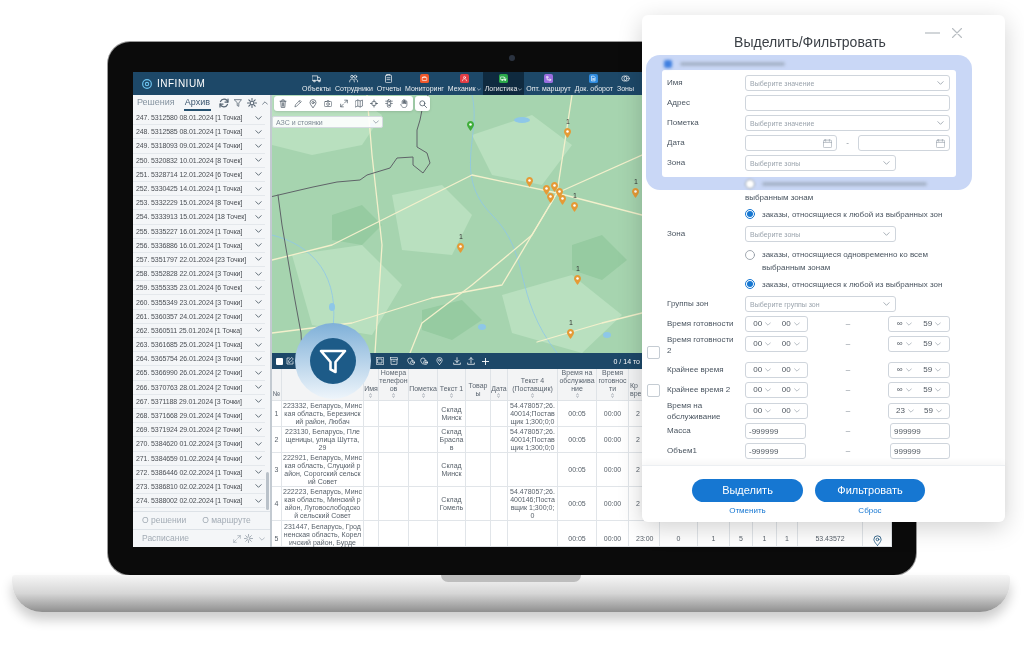  I want to click on tab: Архив, so click(197, 103).